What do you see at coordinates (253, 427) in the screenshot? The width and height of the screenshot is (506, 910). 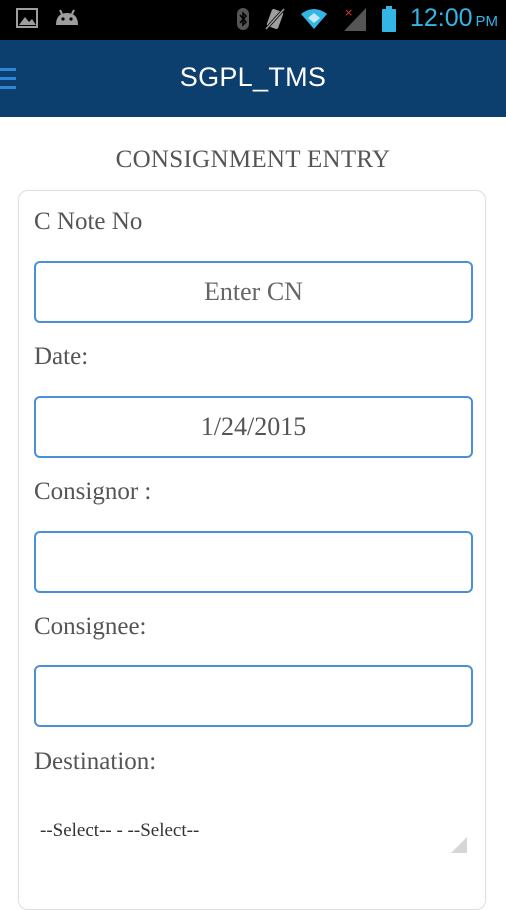 I see `date-input` at bounding box center [253, 427].